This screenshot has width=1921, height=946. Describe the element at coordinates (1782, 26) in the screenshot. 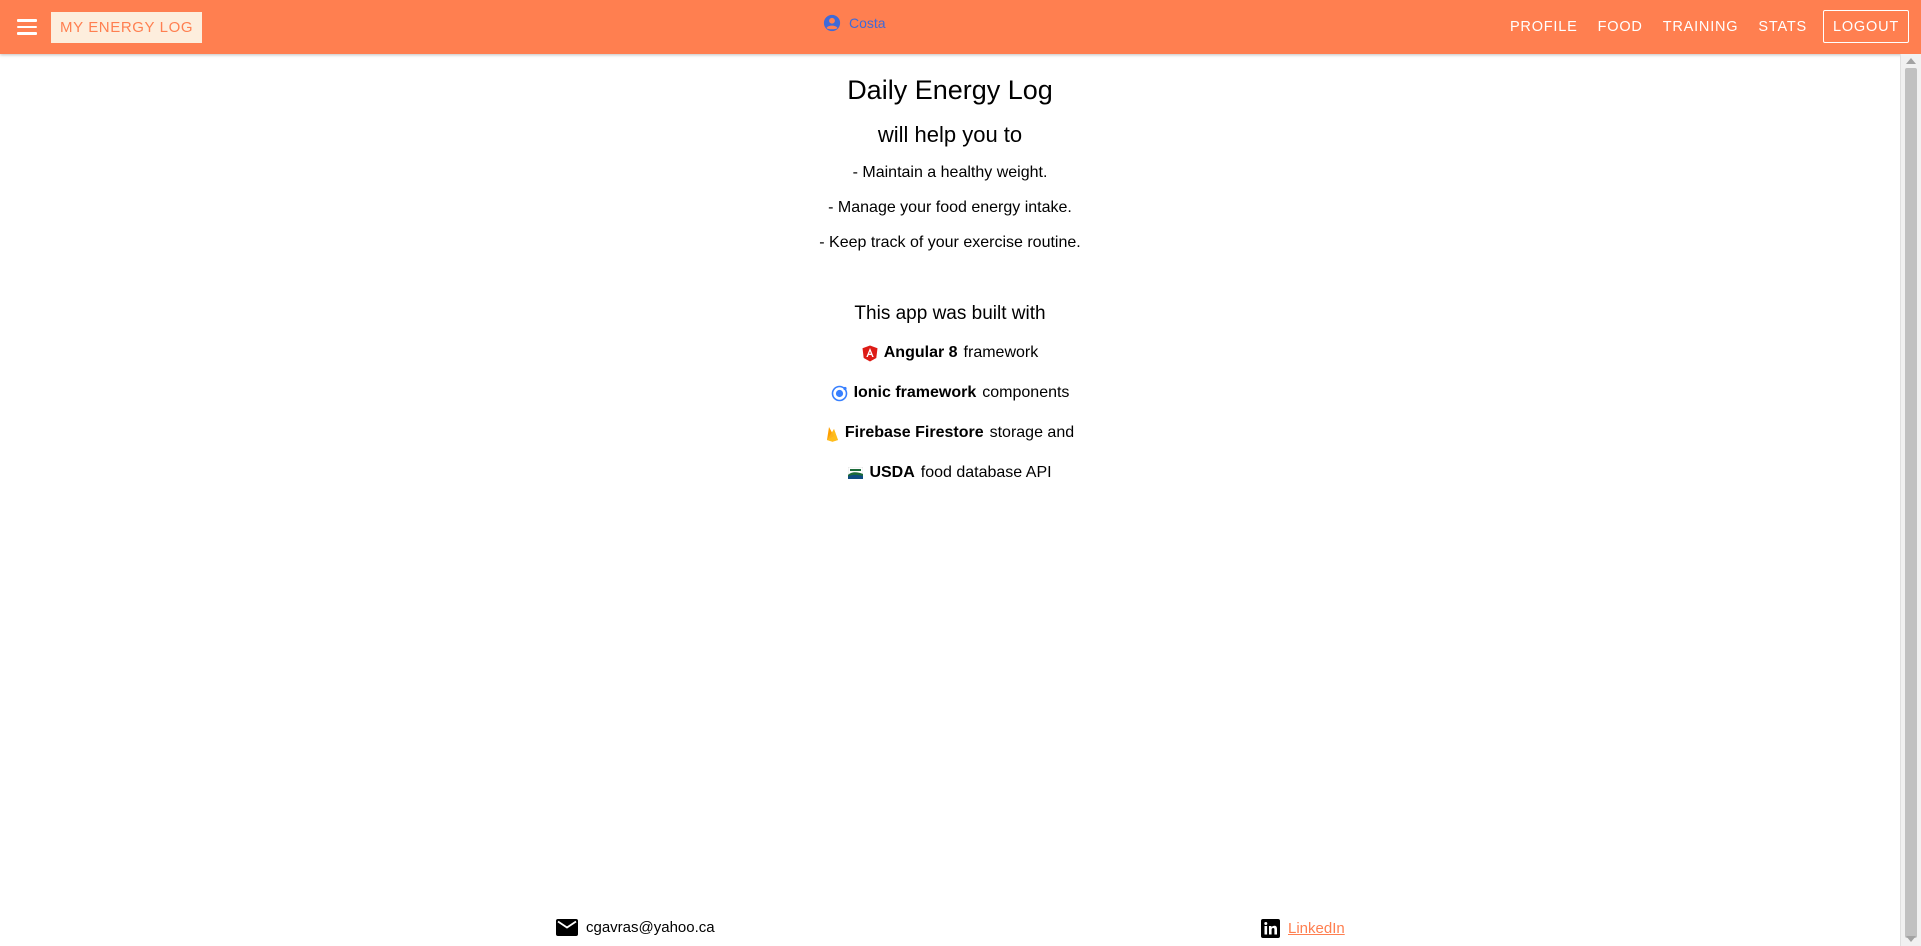

I see `nav-stats: STATS` at that location.